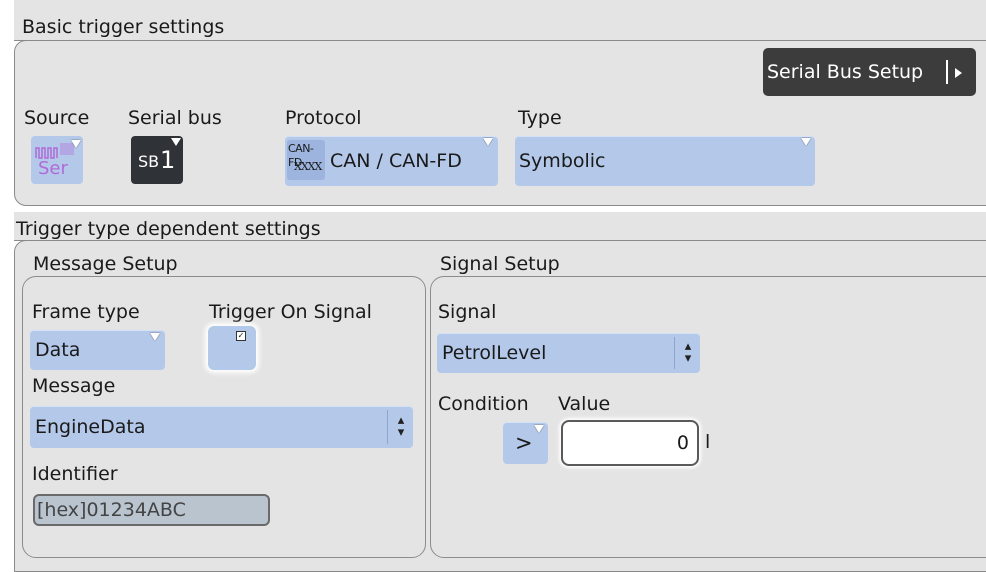  What do you see at coordinates (168, 229) in the screenshot?
I see `dependent-settings-title: Trigger type dependent settings` at bounding box center [168, 229].